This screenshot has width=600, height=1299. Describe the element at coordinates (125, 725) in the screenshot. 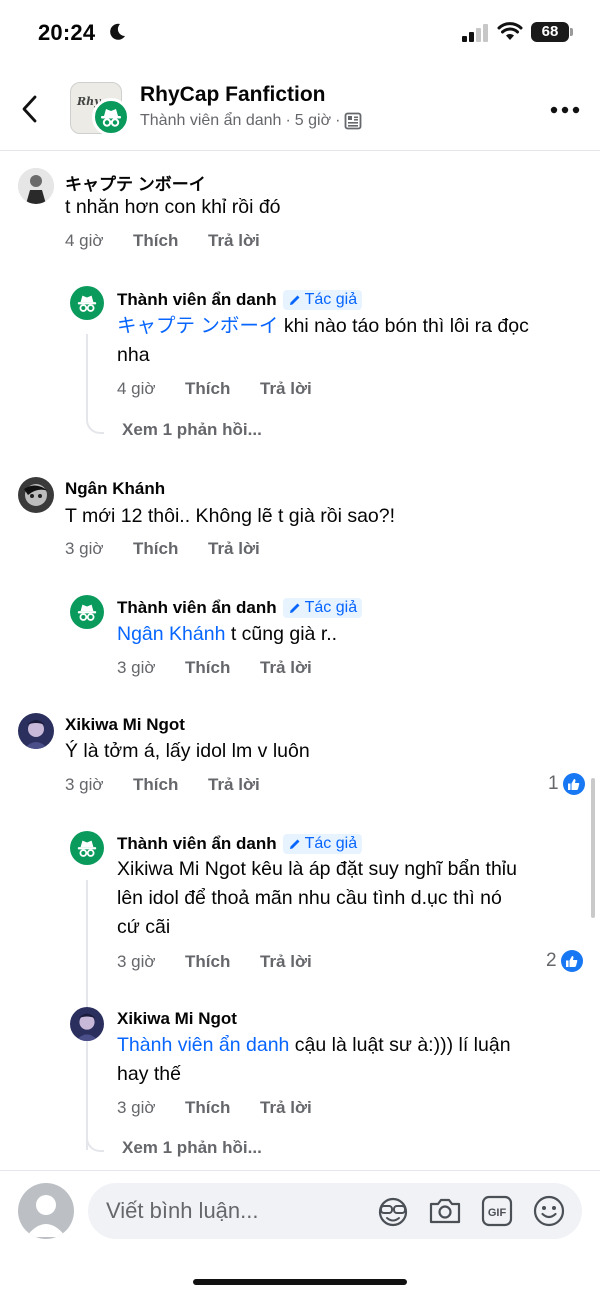

I see `comment-author: Xikiwa Mi Ngot` at that location.